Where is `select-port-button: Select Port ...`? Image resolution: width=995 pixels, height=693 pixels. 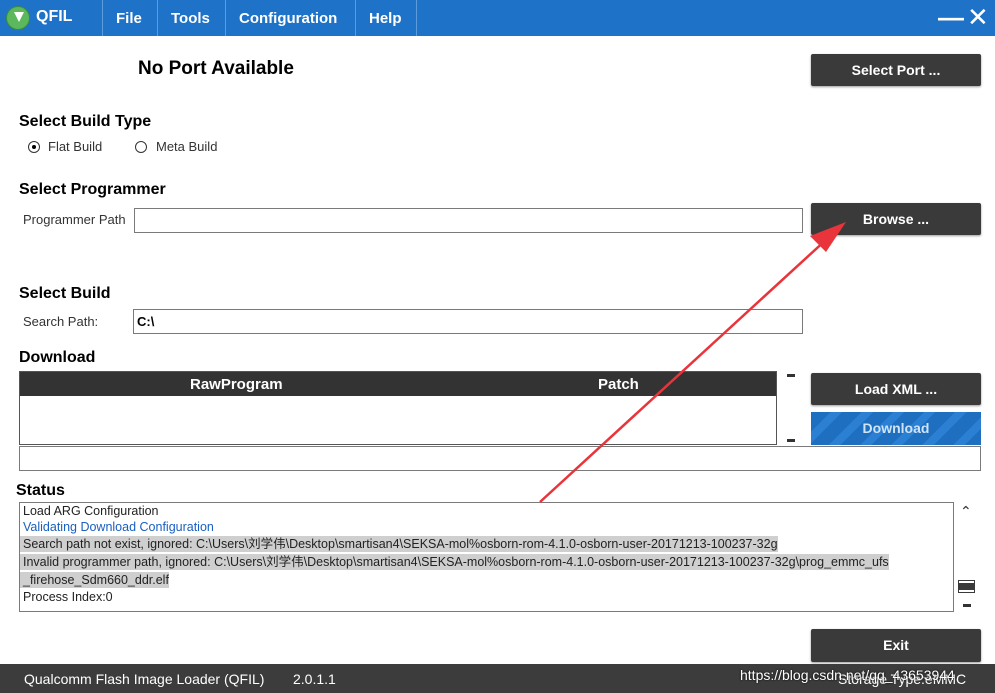 select-port-button: Select Port ... is located at coordinates (896, 70).